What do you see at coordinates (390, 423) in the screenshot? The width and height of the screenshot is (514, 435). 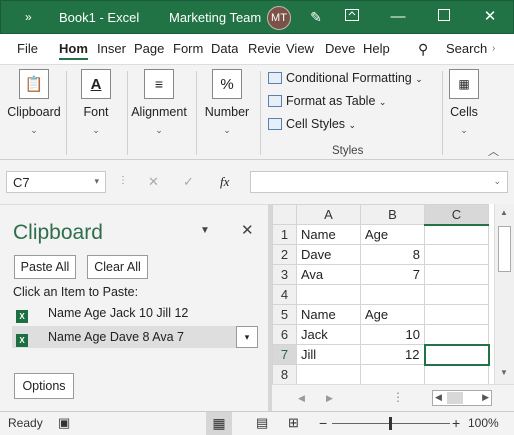 I see `zoom-slider-thumb` at bounding box center [390, 423].